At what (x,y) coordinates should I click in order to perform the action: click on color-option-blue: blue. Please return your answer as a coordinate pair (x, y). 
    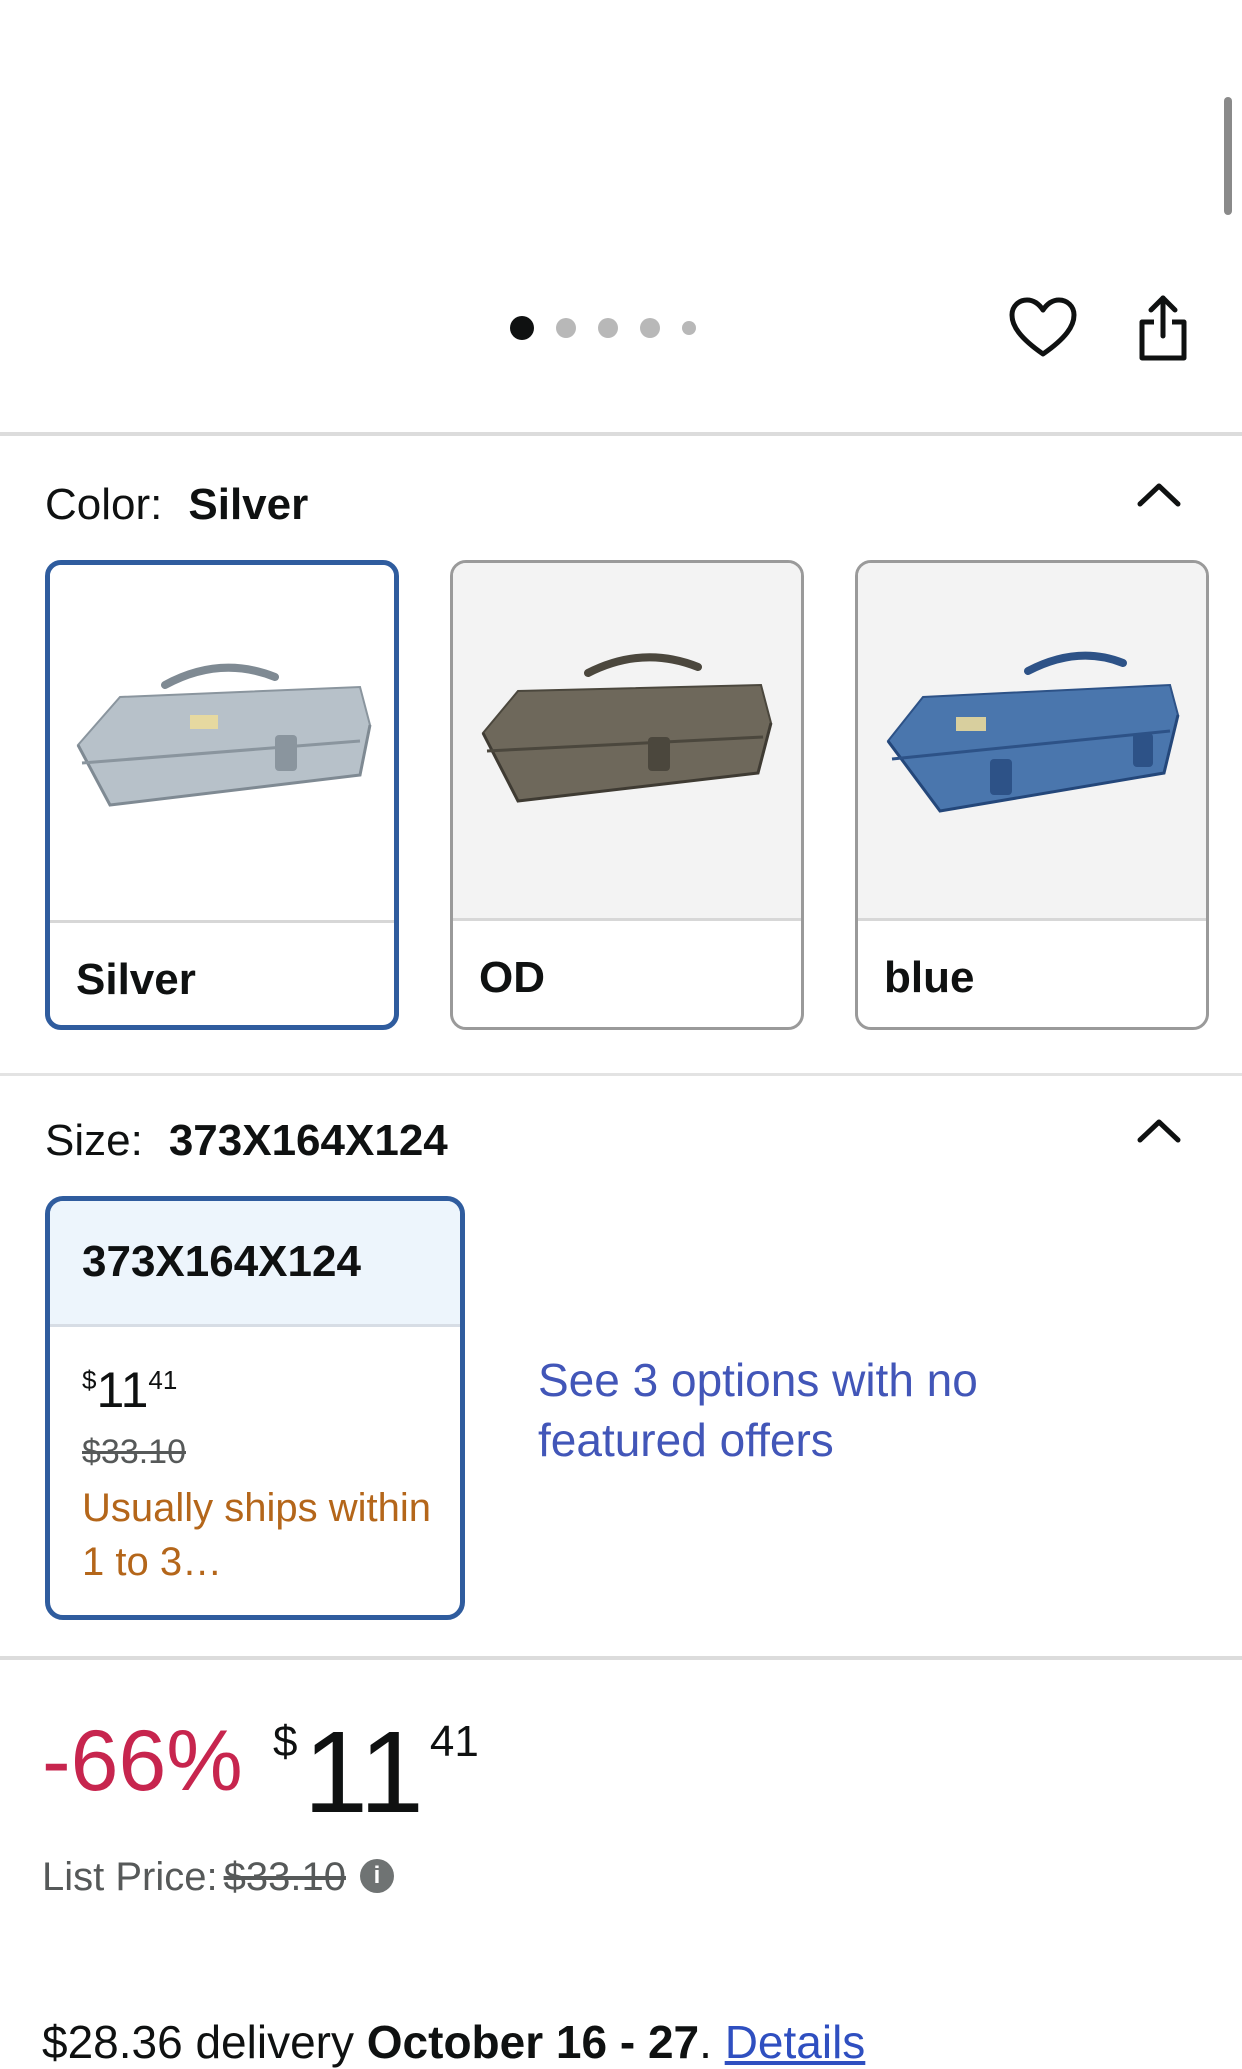
    Looking at the image, I should click on (1032, 795).